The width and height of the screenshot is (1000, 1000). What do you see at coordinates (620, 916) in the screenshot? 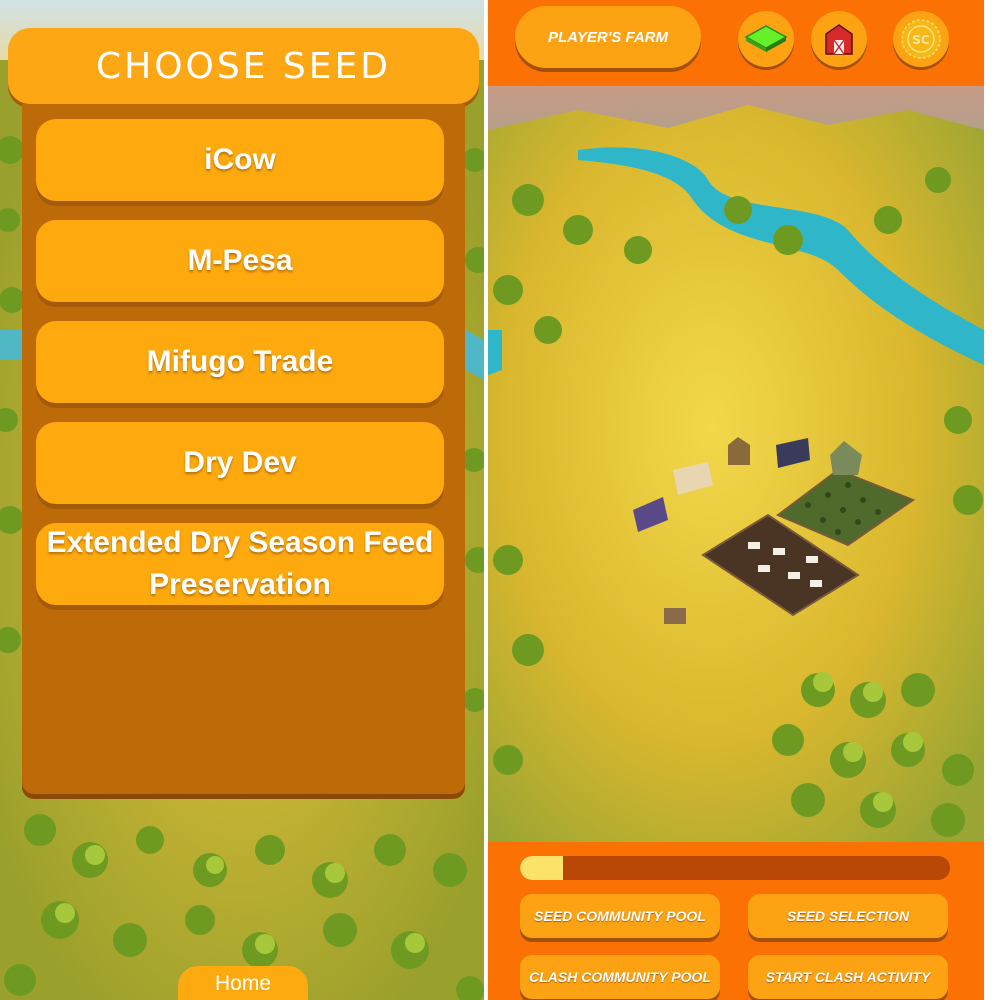
I see `seed-community-pool-button: SEED COMMUNITY POOL` at bounding box center [620, 916].